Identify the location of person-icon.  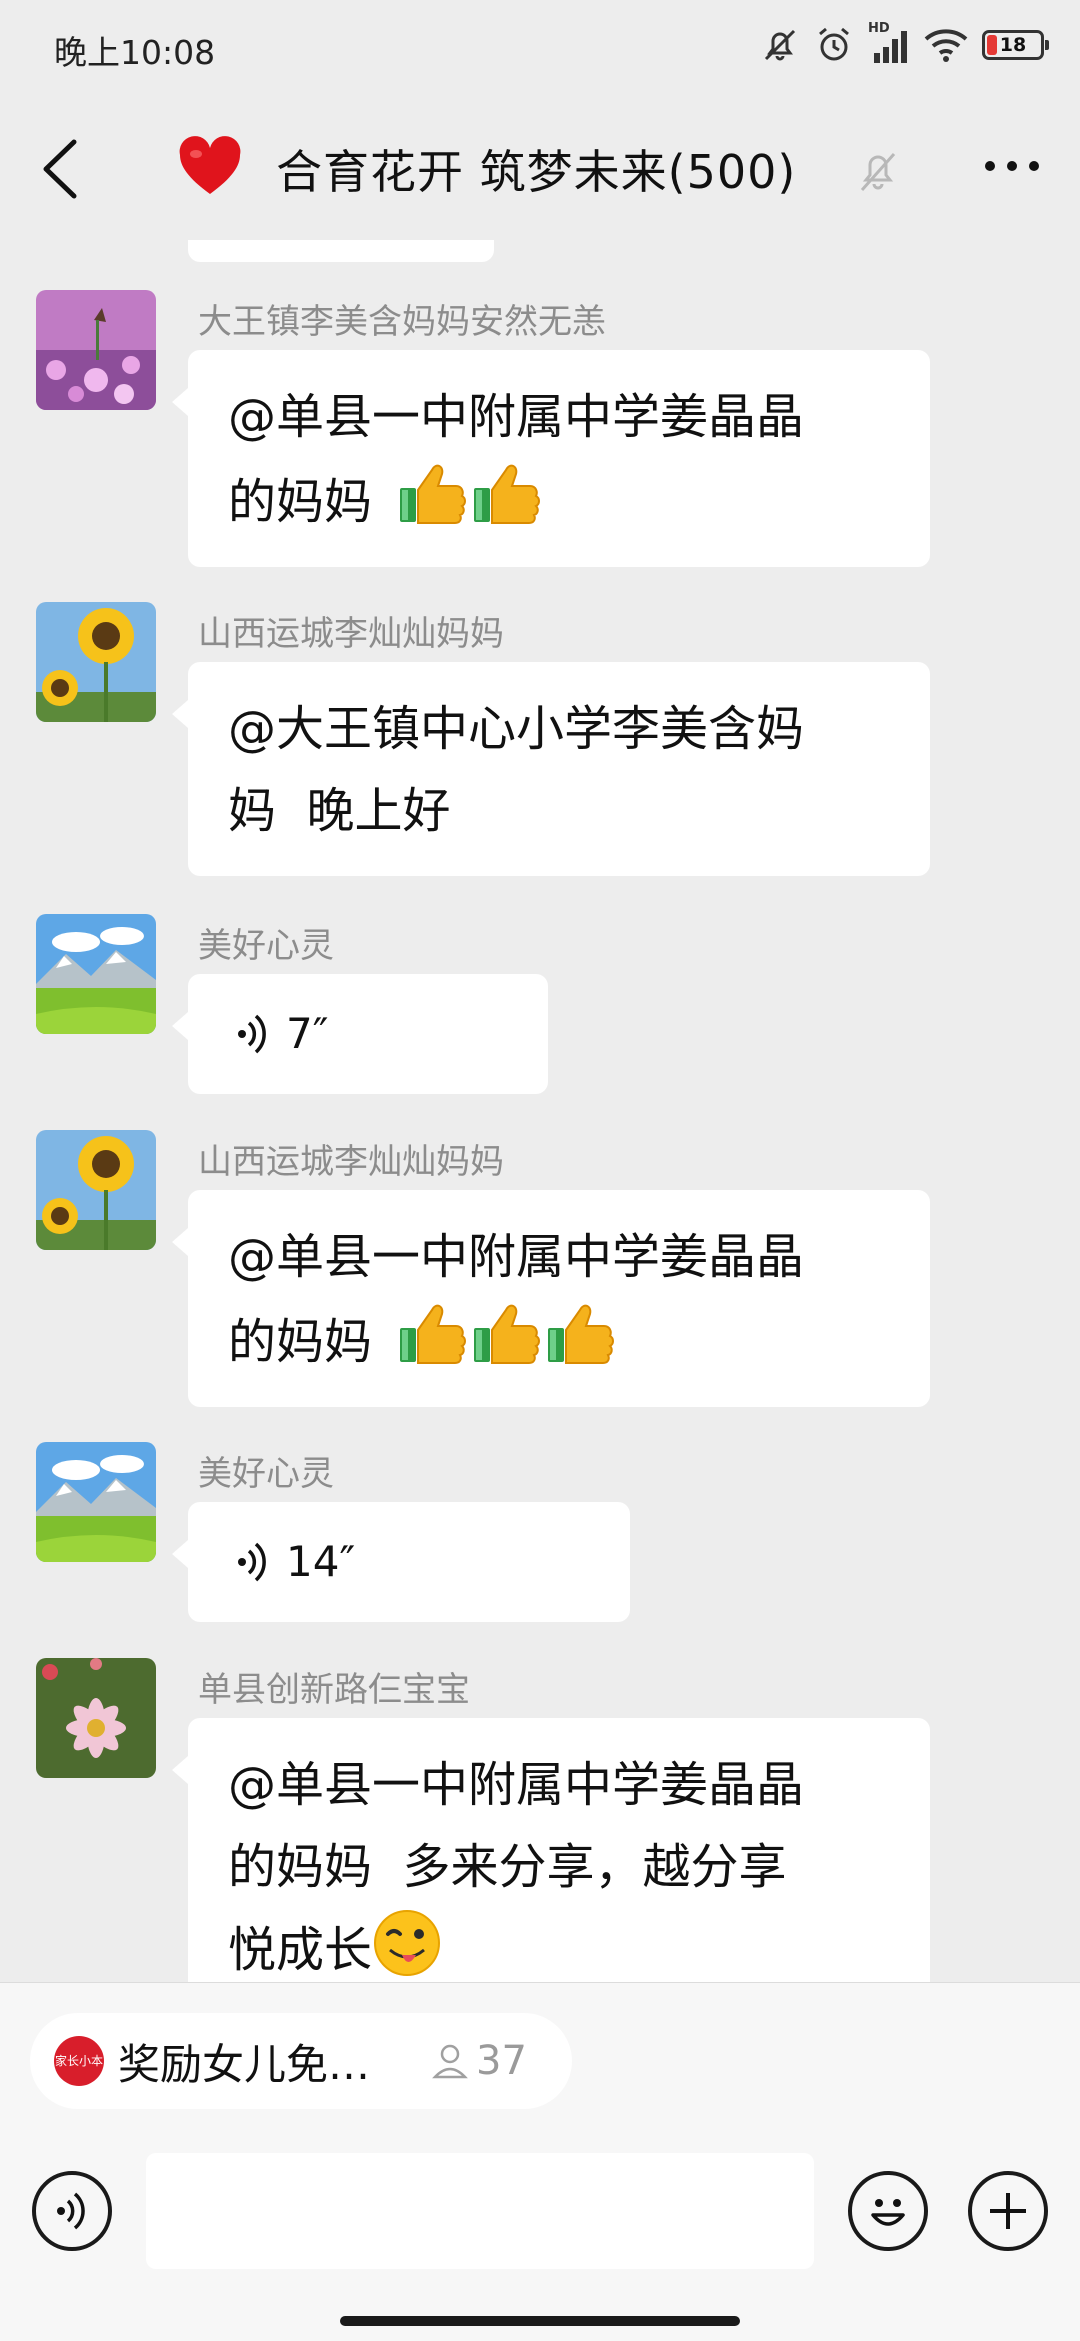
(450, 2061).